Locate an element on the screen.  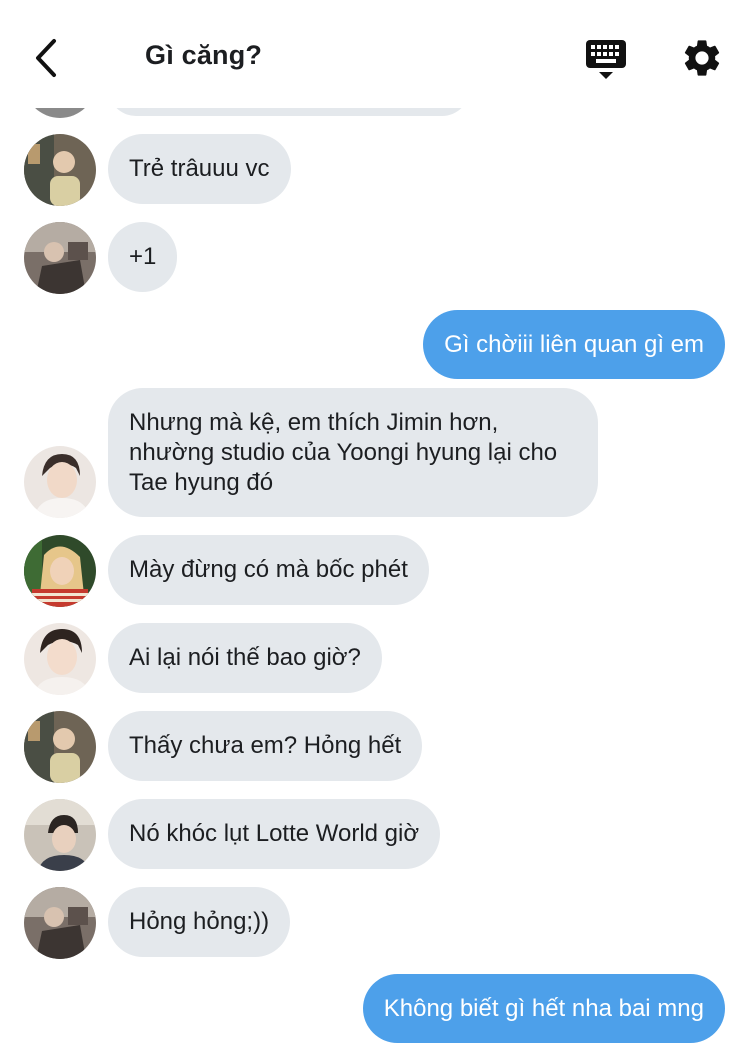
message-text: Thấy chưa em? Hỏng hết is located at coordinates (265, 745).